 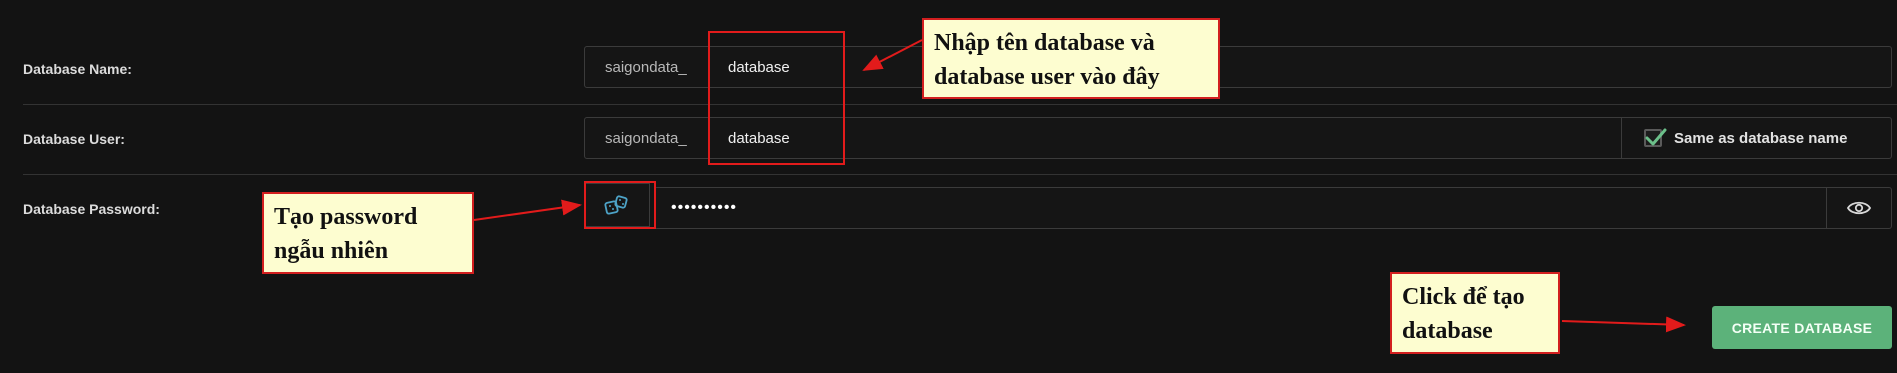 What do you see at coordinates (1761, 138) in the screenshot?
I see `same-as-name-label: Same as database name` at bounding box center [1761, 138].